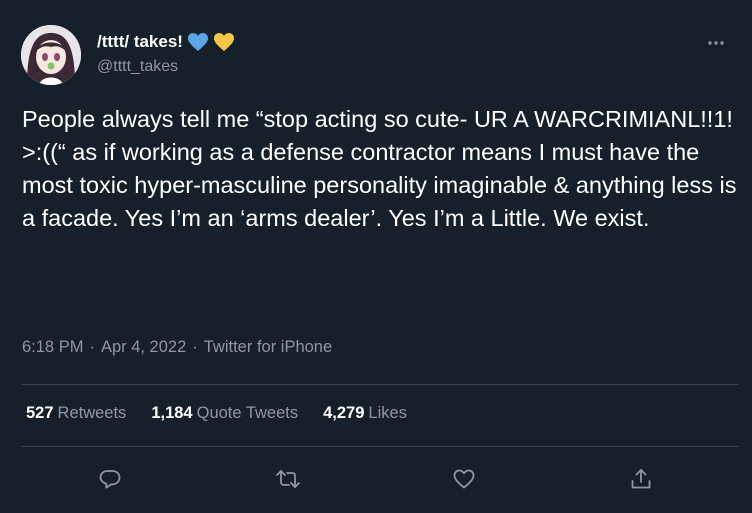 This screenshot has width=752, height=513. I want to click on author-name-row: /tttt/ takes!, so click(166, 42).